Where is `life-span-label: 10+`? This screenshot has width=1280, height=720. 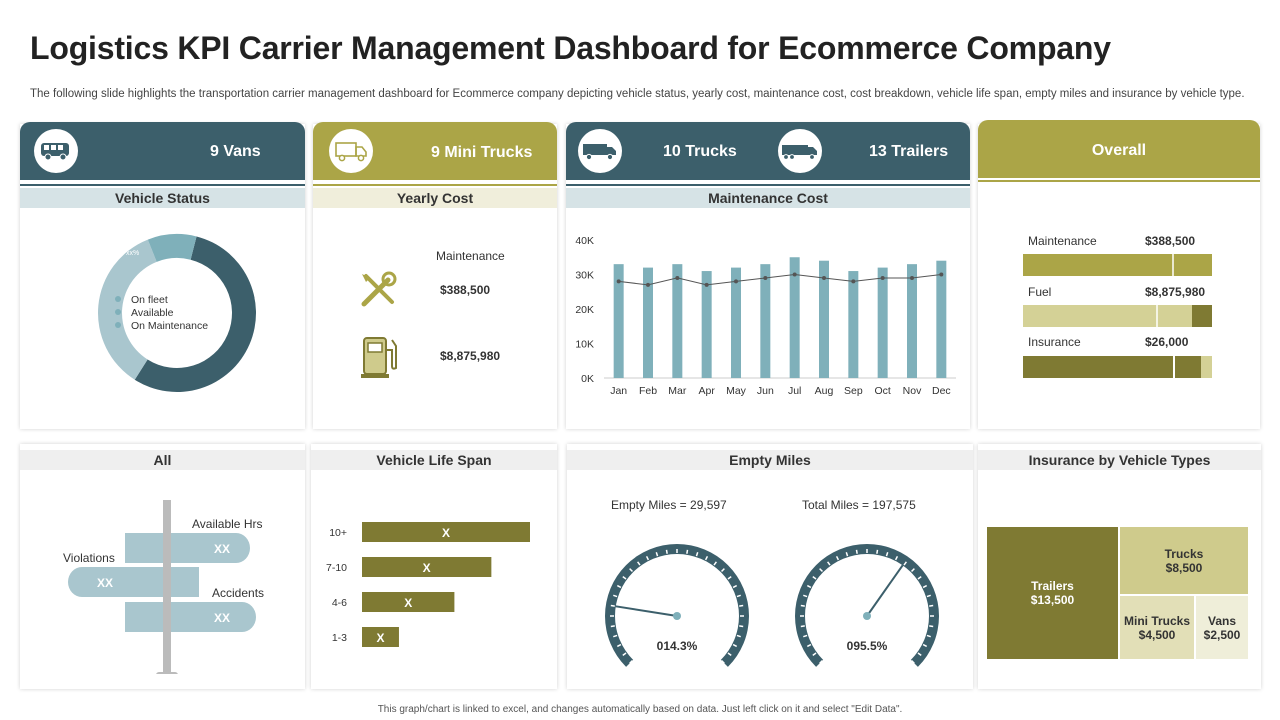 life-span-label: 10+ is located at coordinates (338, 533).